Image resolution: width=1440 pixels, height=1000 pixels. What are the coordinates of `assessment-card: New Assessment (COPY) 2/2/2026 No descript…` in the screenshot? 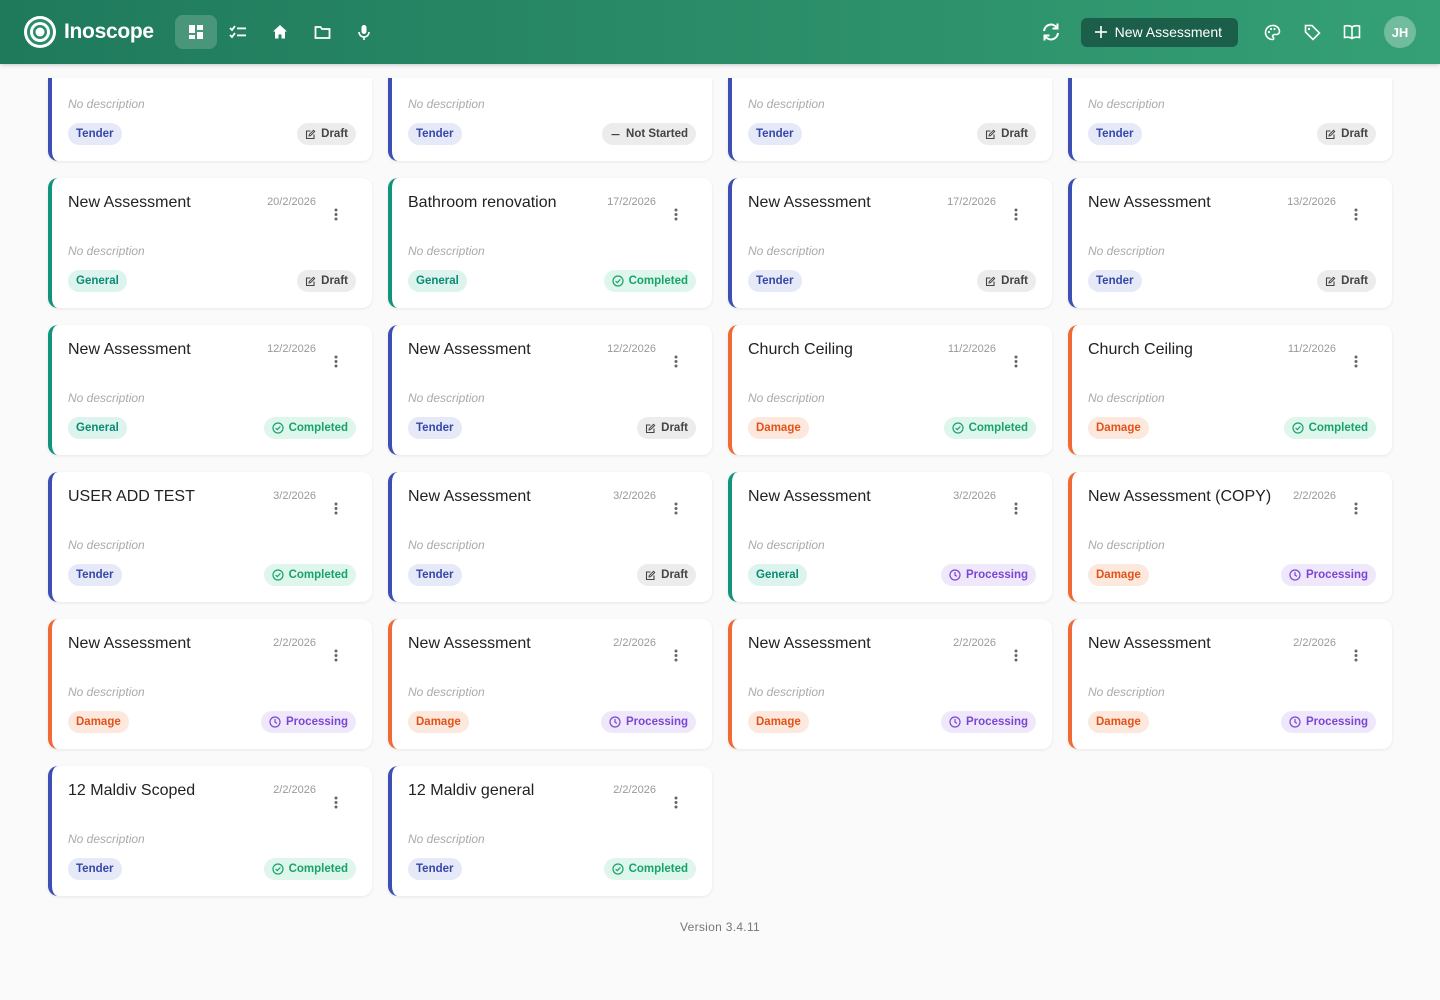 It's located at (1230, 537).